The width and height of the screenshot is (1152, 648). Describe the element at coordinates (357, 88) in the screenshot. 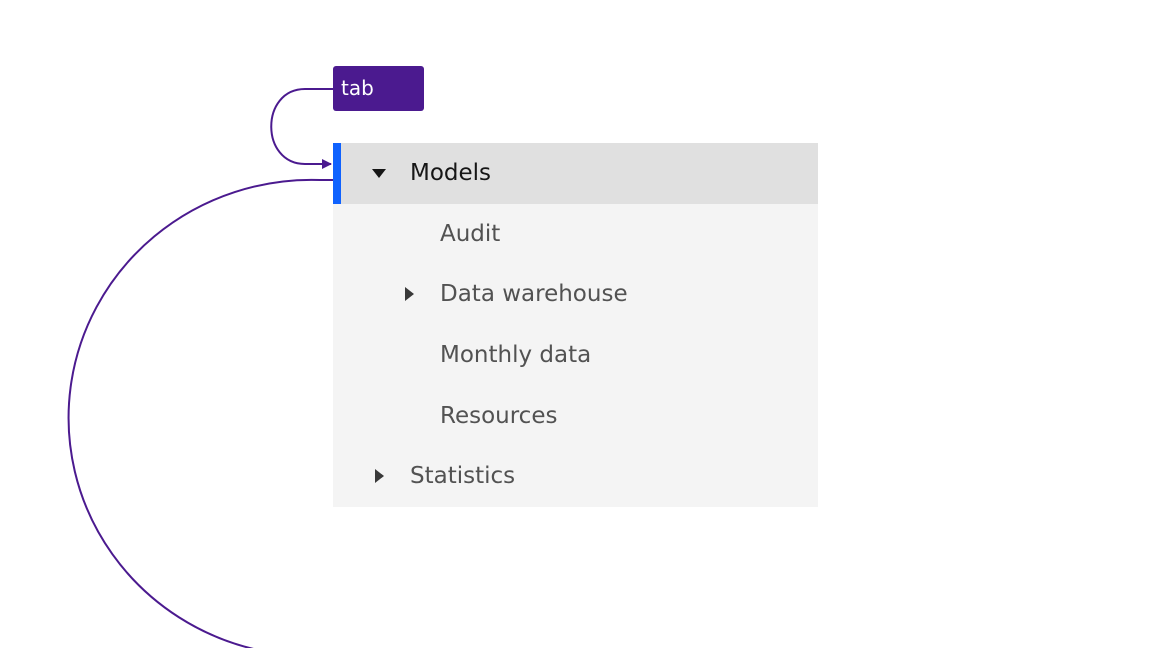

I see `tab-key-label: tab` at that location.